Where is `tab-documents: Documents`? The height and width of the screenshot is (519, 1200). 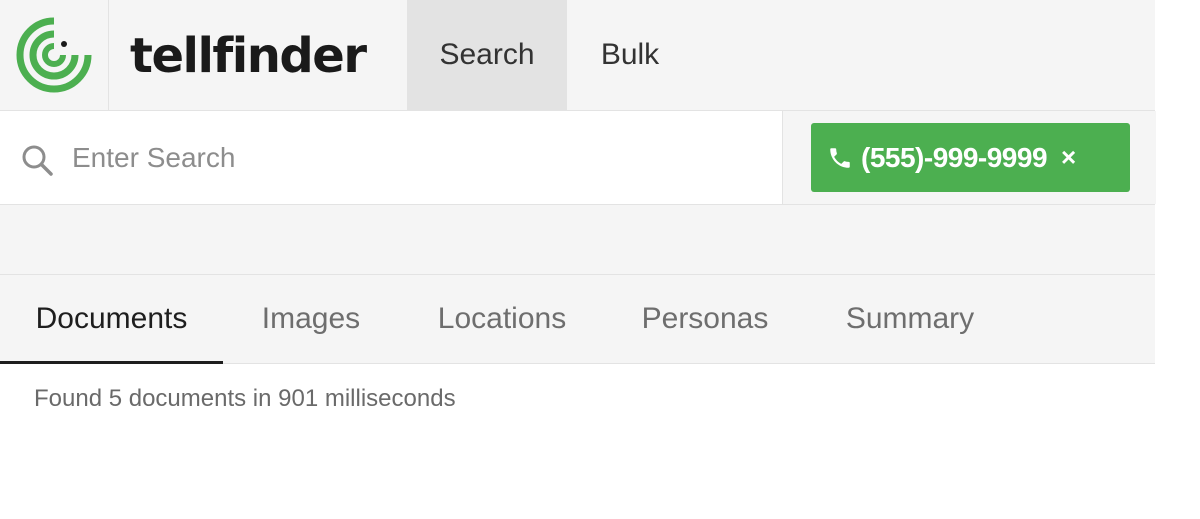
tab-documents: Documents is located at coordinates (111, 319).